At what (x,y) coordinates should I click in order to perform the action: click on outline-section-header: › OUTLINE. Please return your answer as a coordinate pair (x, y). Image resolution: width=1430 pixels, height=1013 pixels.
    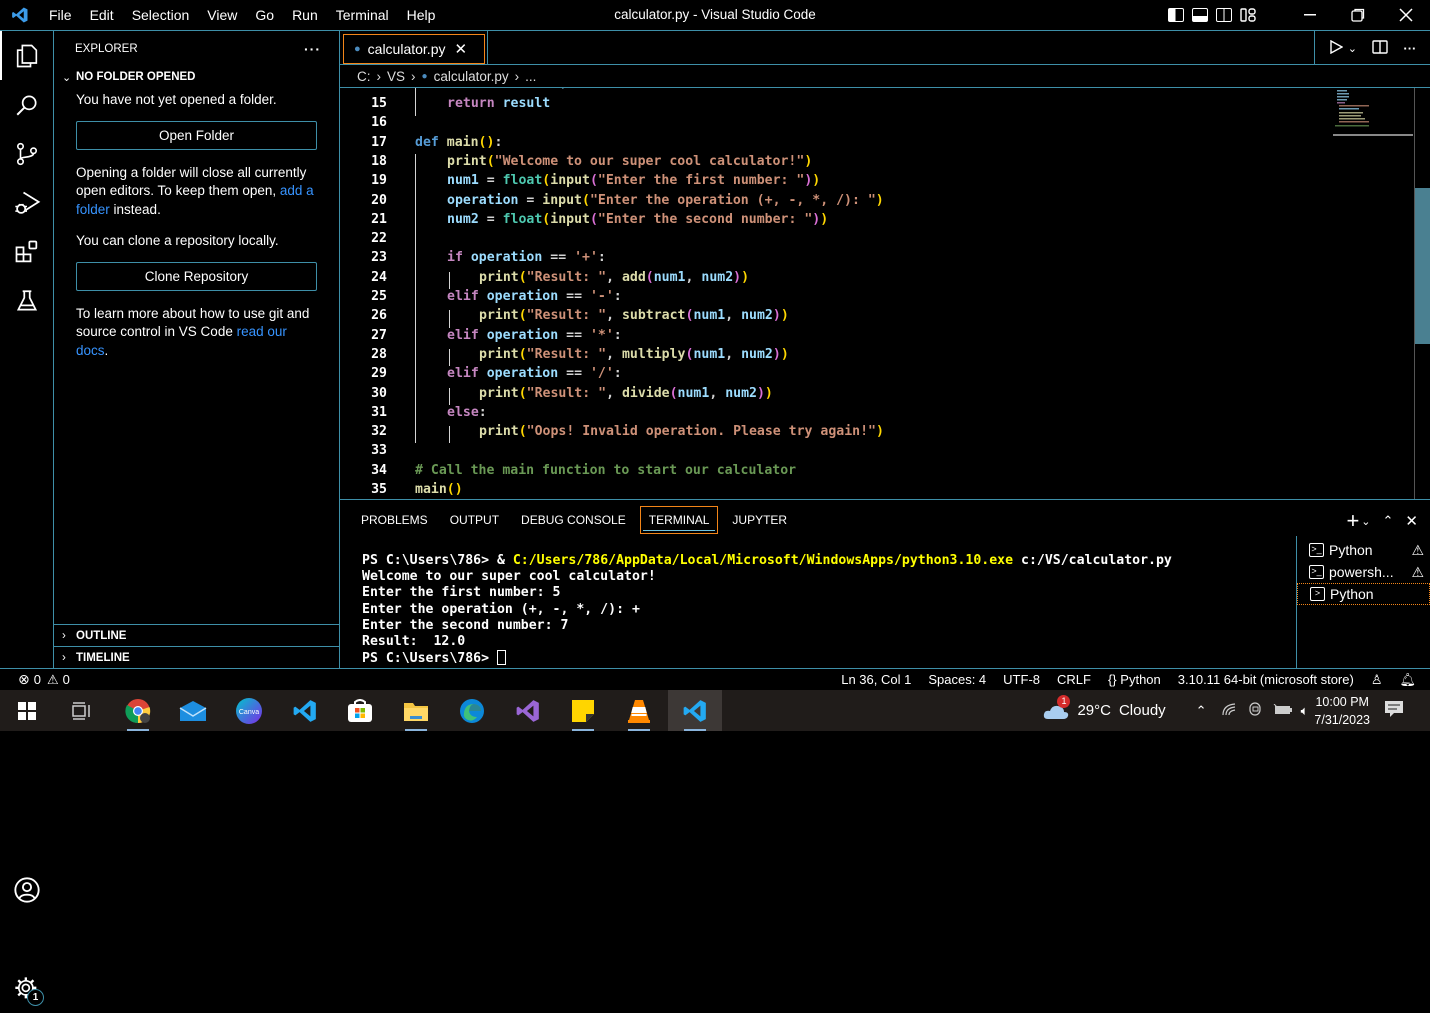
    Looking at the image, I should click on (196, 635).